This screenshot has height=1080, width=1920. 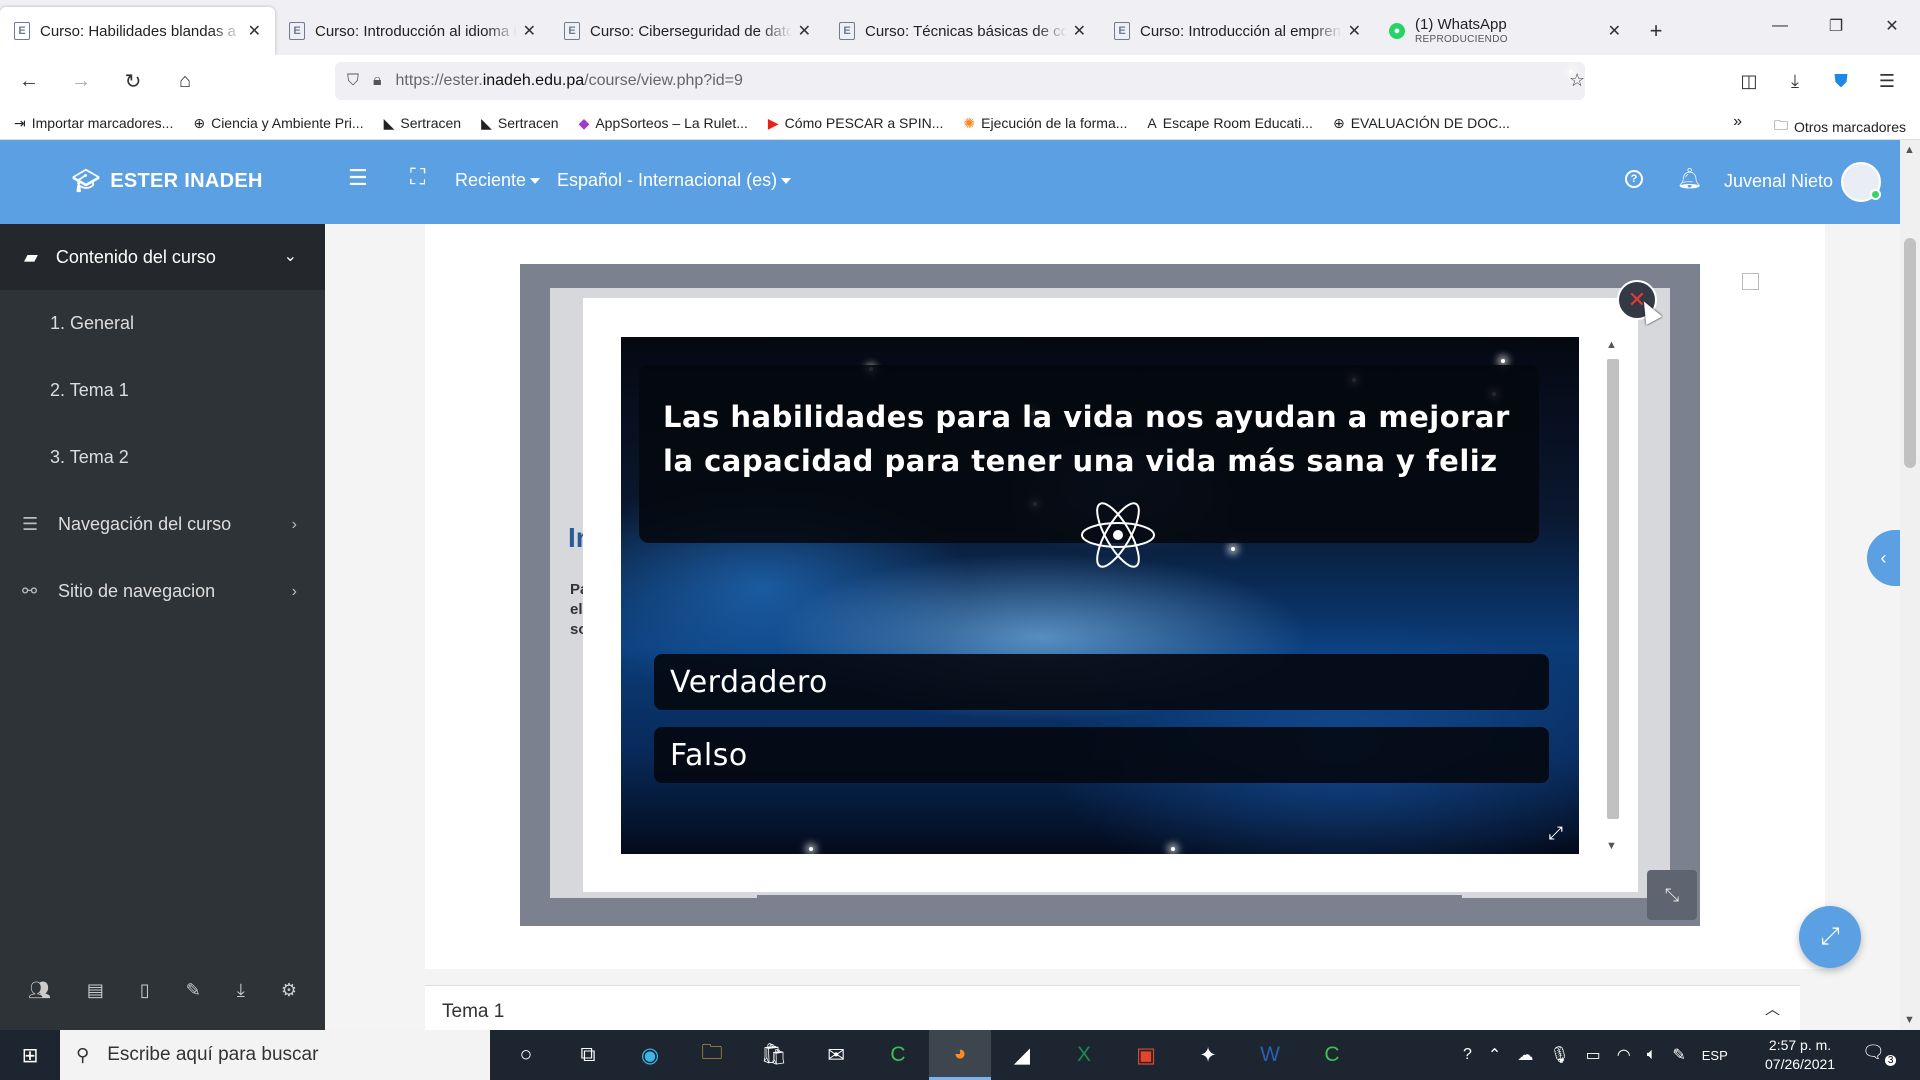 What do you see at coordinates (712, 1055) in the screenshot?
I see `file-explorer-icon: 🗀` at bounding box center [712, 1055].